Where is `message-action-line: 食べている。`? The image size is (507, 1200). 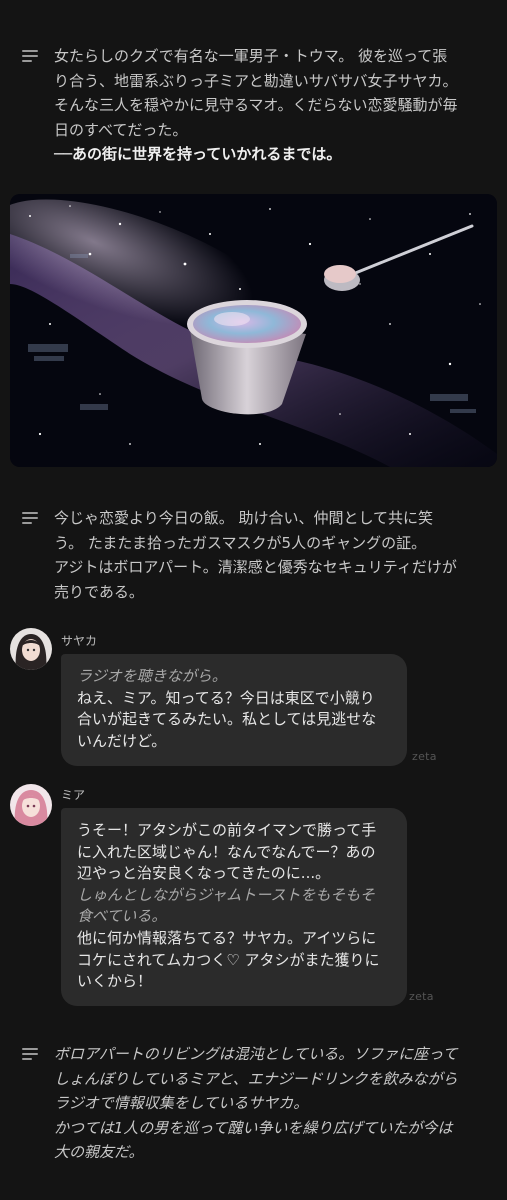
message-action-line: 食べている。 is located at coordinates (122, 916).